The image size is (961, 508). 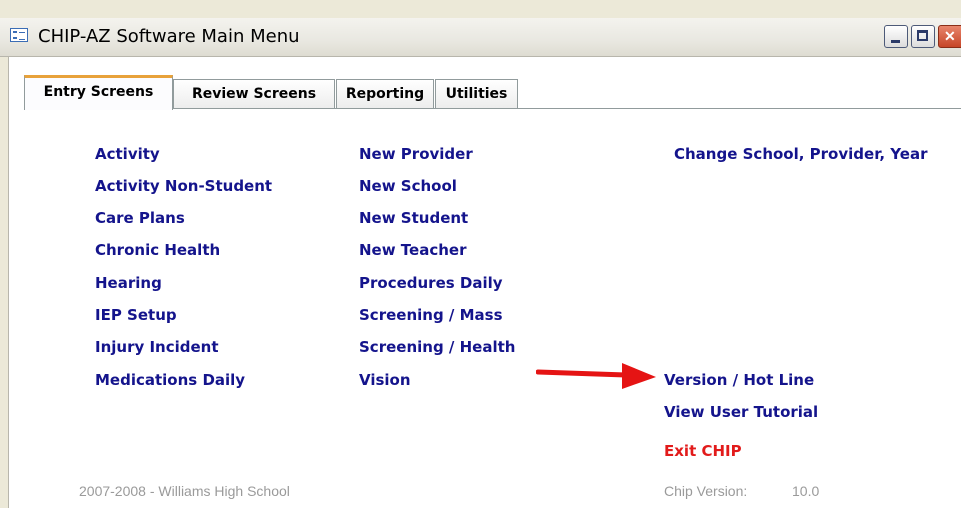 What do you see at coordinates (385, 94) in the screenshot?
I see `tab-reporting: Reporting` at bounding box center [385, 94].